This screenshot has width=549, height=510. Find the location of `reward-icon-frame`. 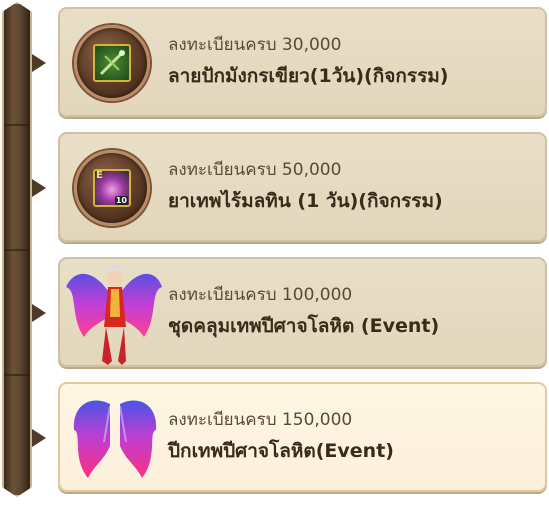

reward-icon-frame is located at coordinates (112, 63).